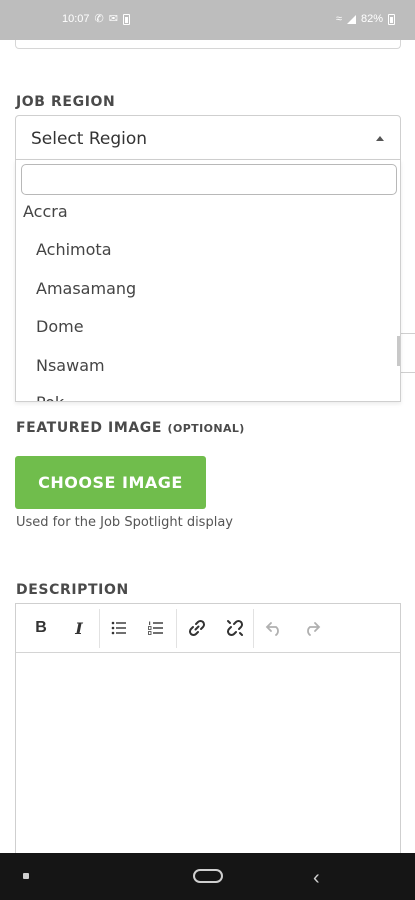 The width and height of the screenshot is (415, 900). What do you see at coordinates (312, 628) in the screenshot?
I see `redo-icon` at bounding box center [312, 628].